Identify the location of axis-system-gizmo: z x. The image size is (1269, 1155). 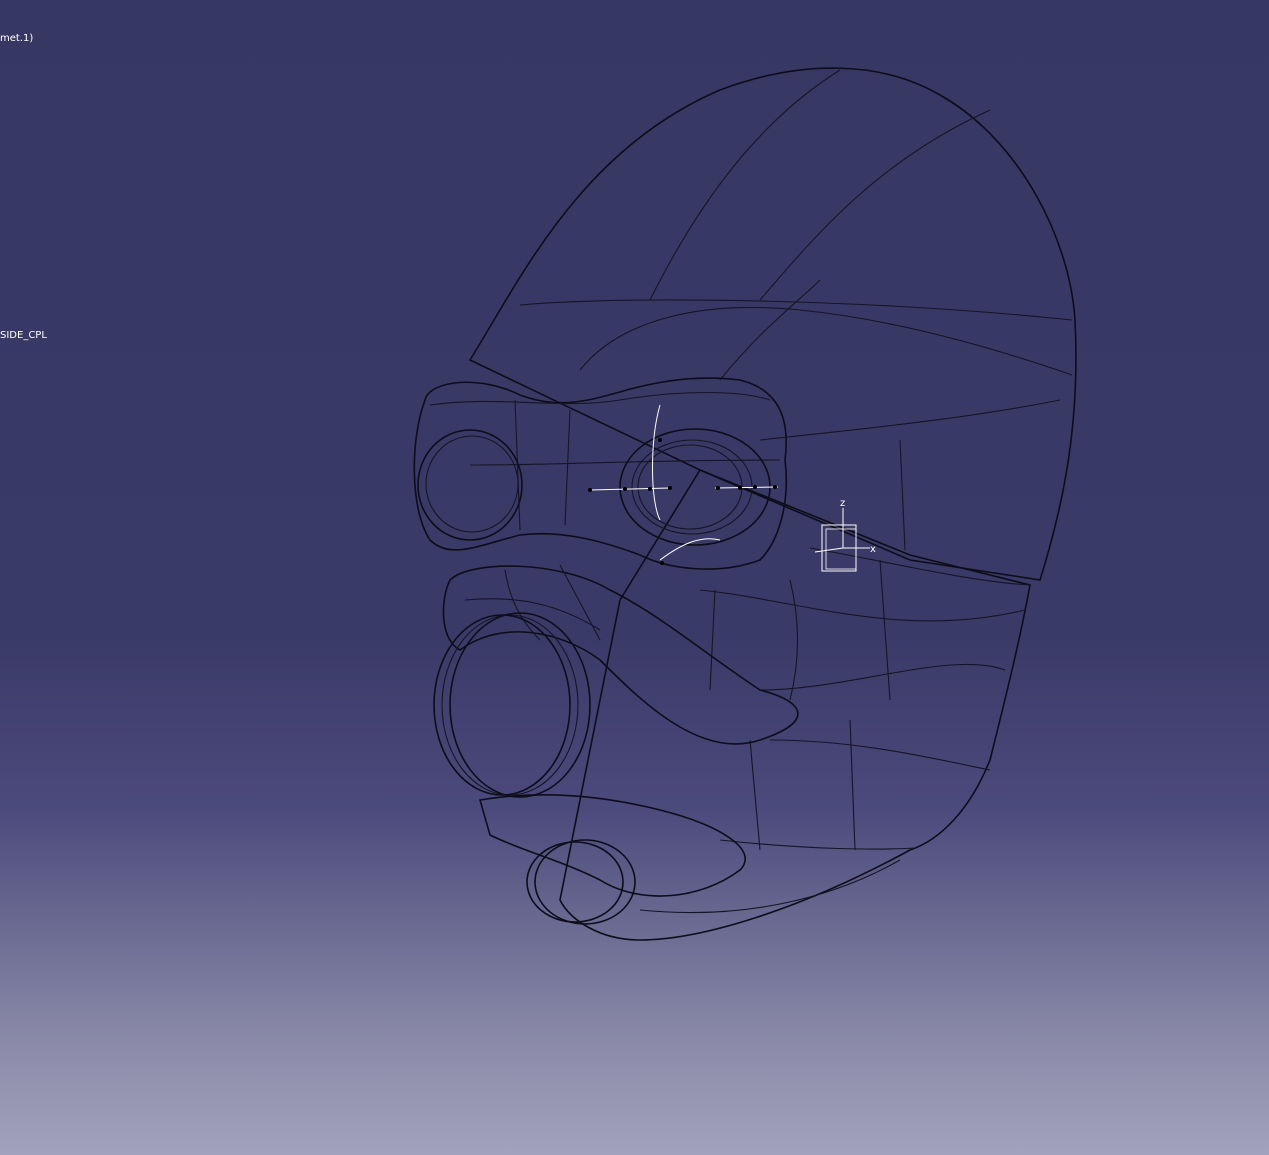
(845, 535).